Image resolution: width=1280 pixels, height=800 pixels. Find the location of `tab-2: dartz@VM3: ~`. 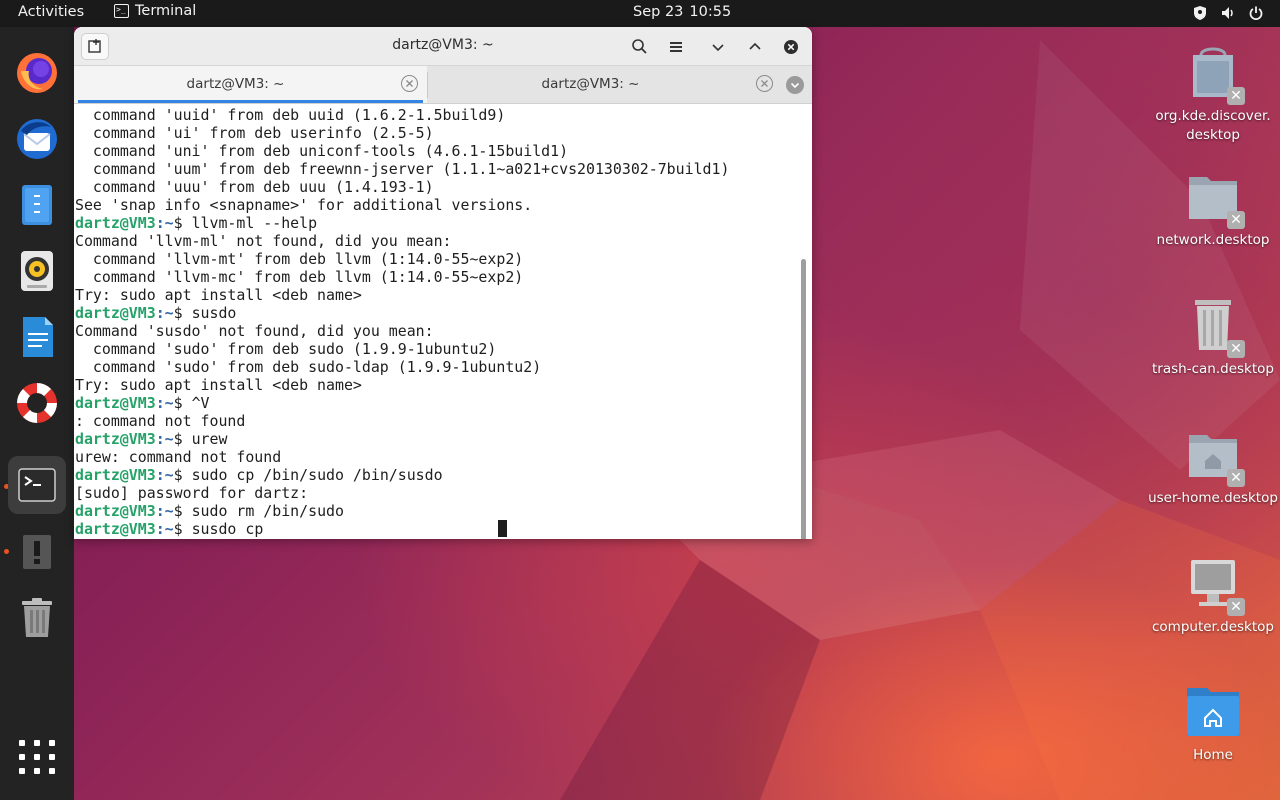

tab-2: dartz@VM3: ~ is located at coordinates (605, 84).